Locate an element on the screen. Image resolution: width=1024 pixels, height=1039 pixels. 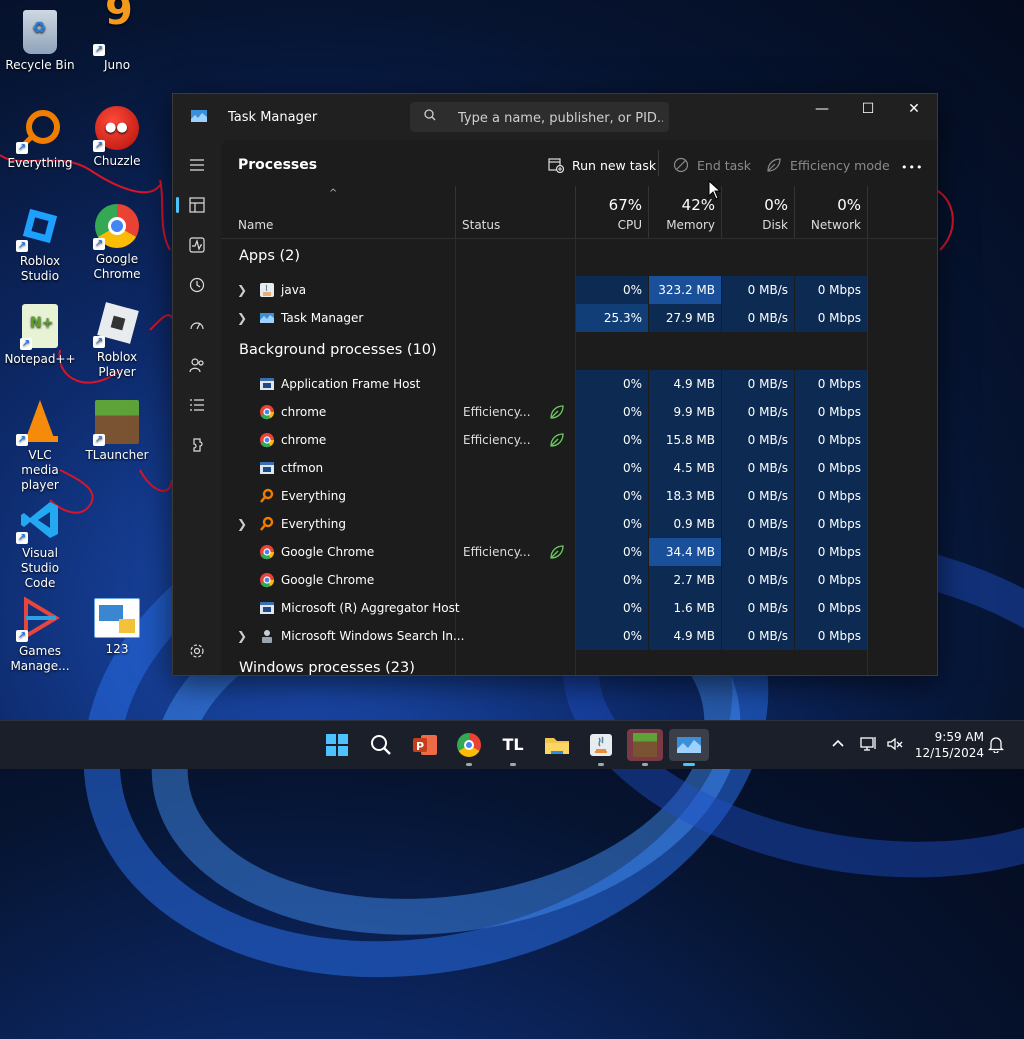
desktop-icon-vlc: ↗ VLC media player is located at coordinates (40, 446).